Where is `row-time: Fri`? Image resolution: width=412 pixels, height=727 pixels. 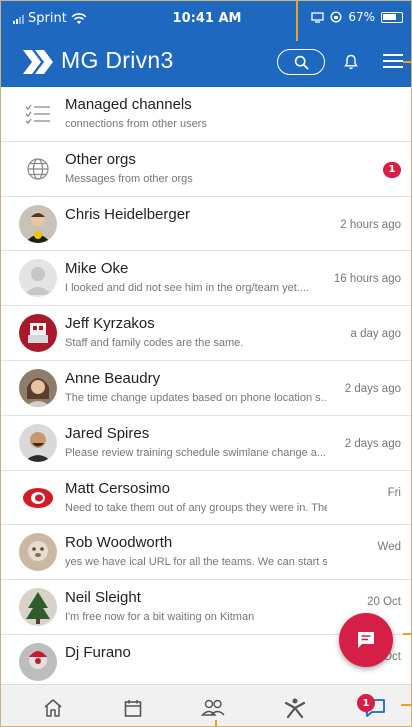 row-time: Fri is located at coordinates (394, 492).